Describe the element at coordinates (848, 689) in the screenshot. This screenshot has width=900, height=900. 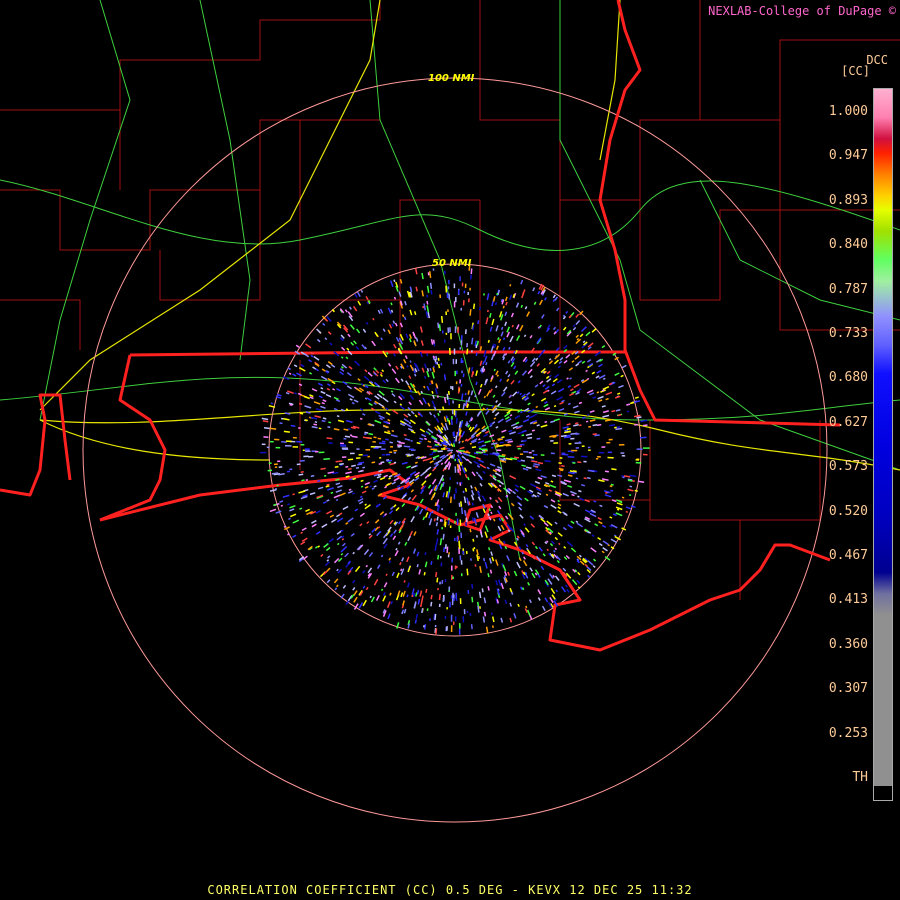
I see `scale-tick-label: 0.307` at that location.